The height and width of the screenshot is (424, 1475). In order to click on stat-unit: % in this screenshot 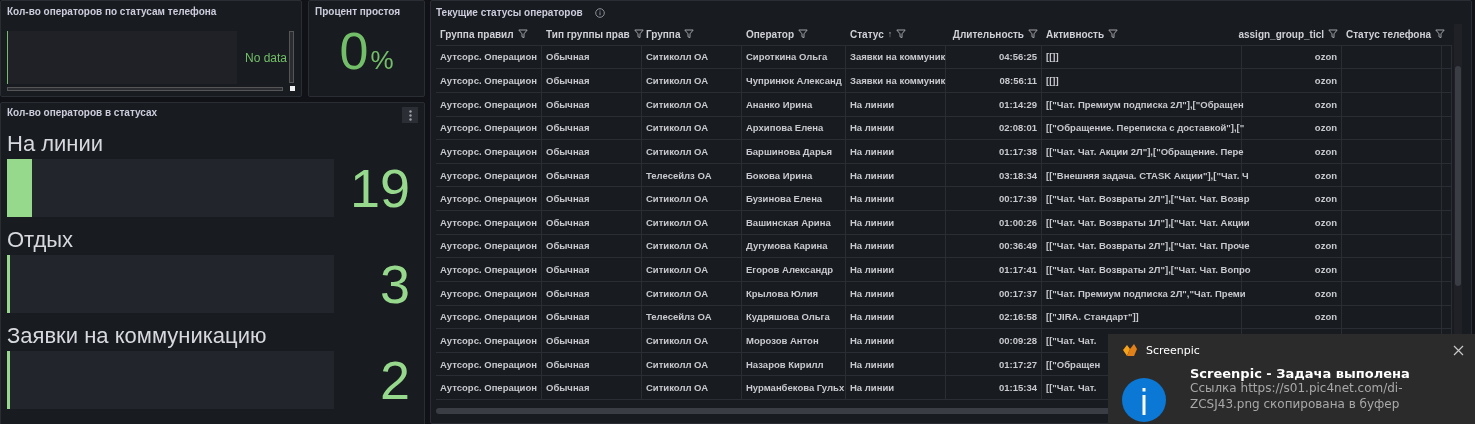, I will do `click(382, 60)`.